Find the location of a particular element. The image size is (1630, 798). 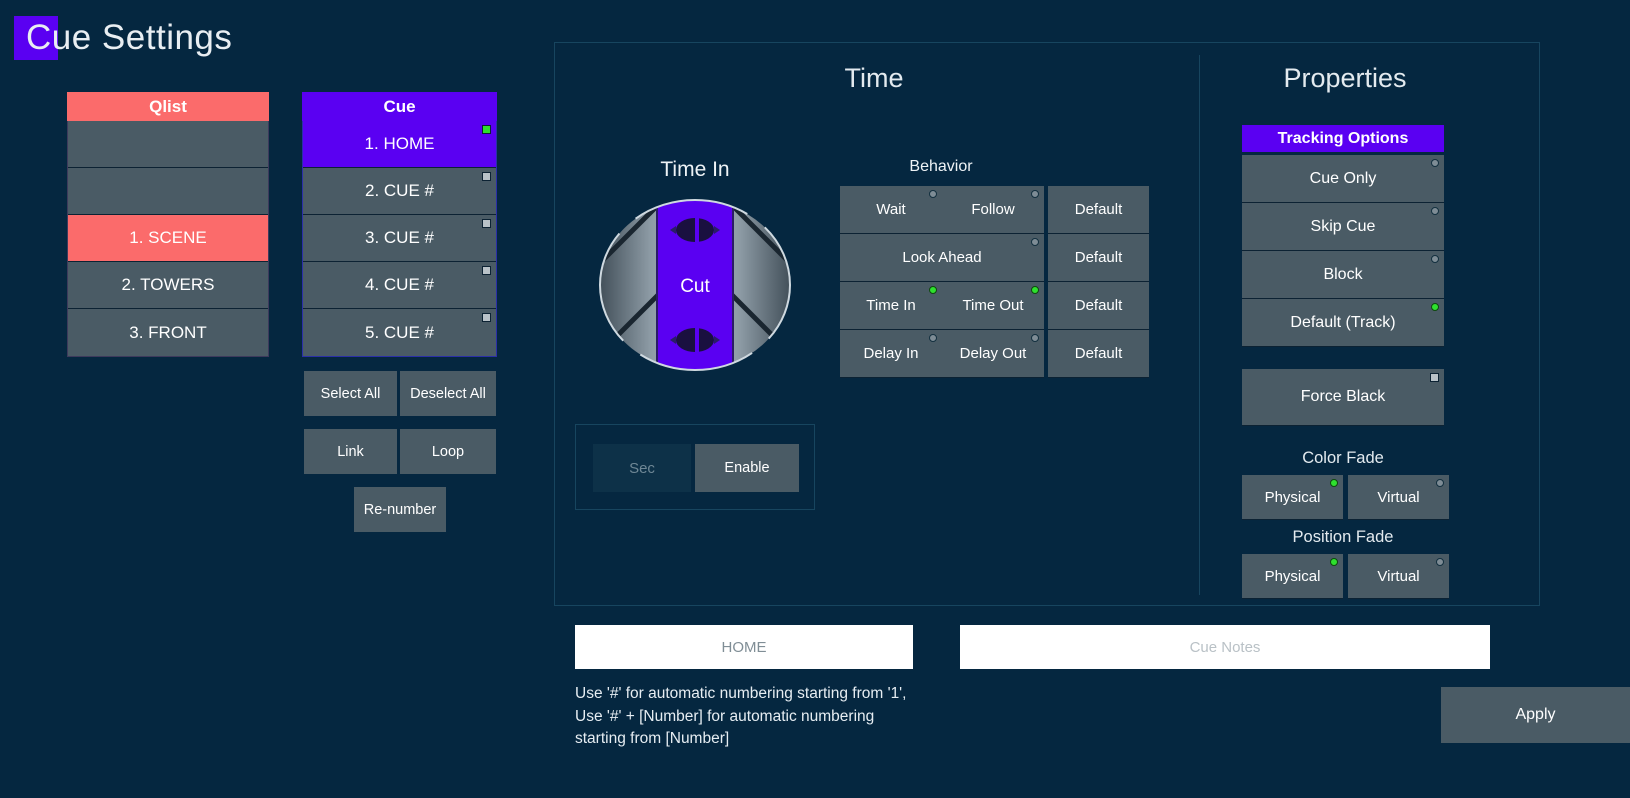

dial-label: Time In is located at coordinates (695, 169).